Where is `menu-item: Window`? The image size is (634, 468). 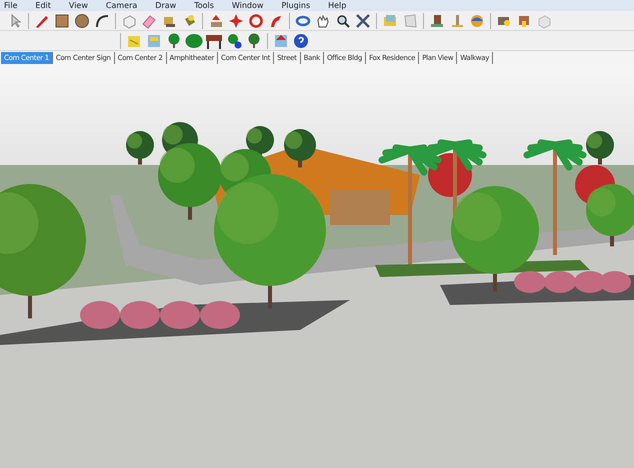
menu-item: Window is located at coordinates (248, 5).